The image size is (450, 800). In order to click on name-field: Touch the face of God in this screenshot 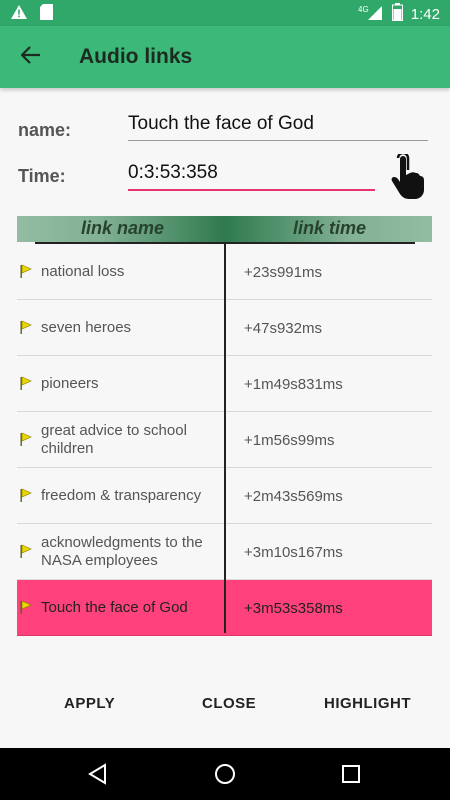, I will do `click(278, 127)`.